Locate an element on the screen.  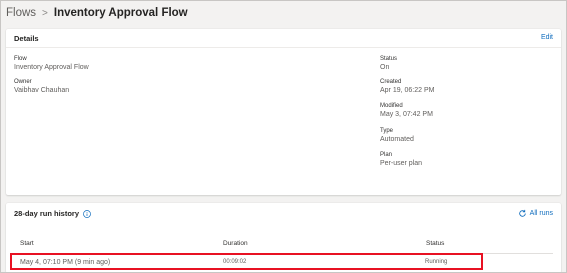
field-plan-label: Plan is located at coordinates (386, 155).